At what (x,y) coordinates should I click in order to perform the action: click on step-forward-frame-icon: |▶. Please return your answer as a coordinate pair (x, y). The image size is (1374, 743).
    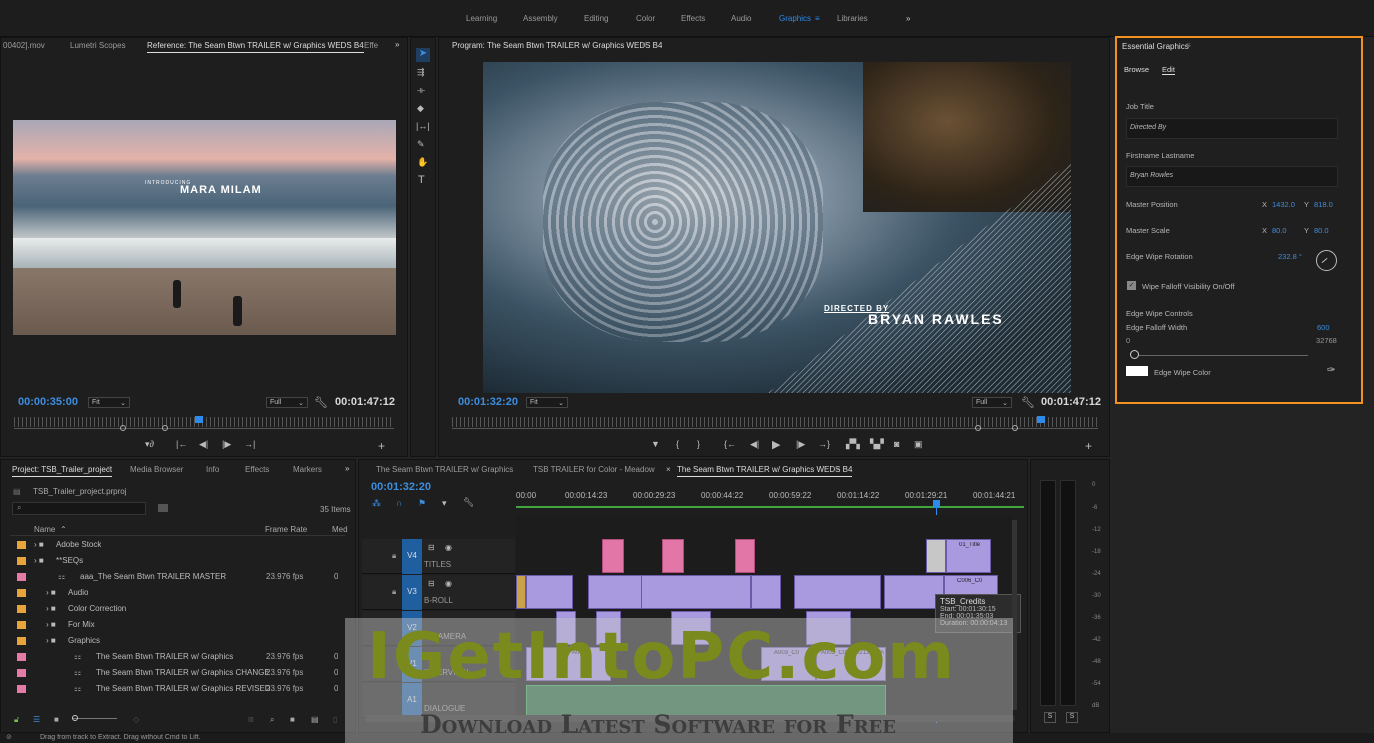
    Looking at the image, I should click on (800, 444).